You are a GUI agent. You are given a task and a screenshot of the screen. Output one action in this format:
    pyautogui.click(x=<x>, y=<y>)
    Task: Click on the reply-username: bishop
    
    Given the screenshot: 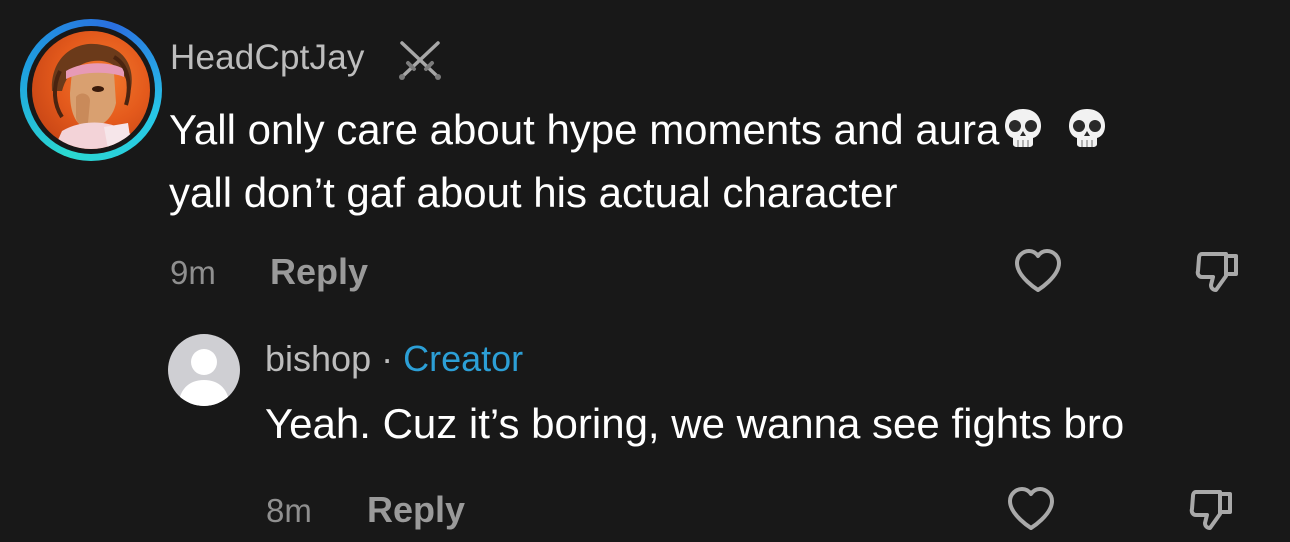 What is the action you would take?
    pyautogui.click(x=318, y=358)
    